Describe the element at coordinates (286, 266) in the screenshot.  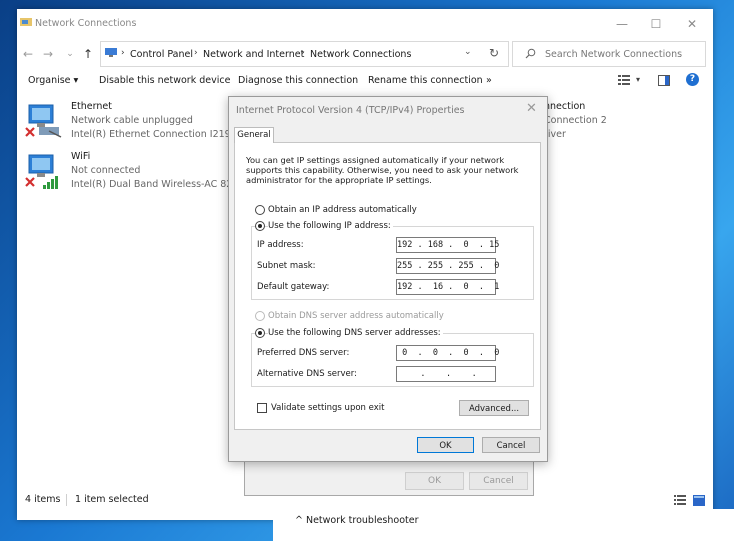
I see `subnet-mask-label: Subnet mask:` at that location.